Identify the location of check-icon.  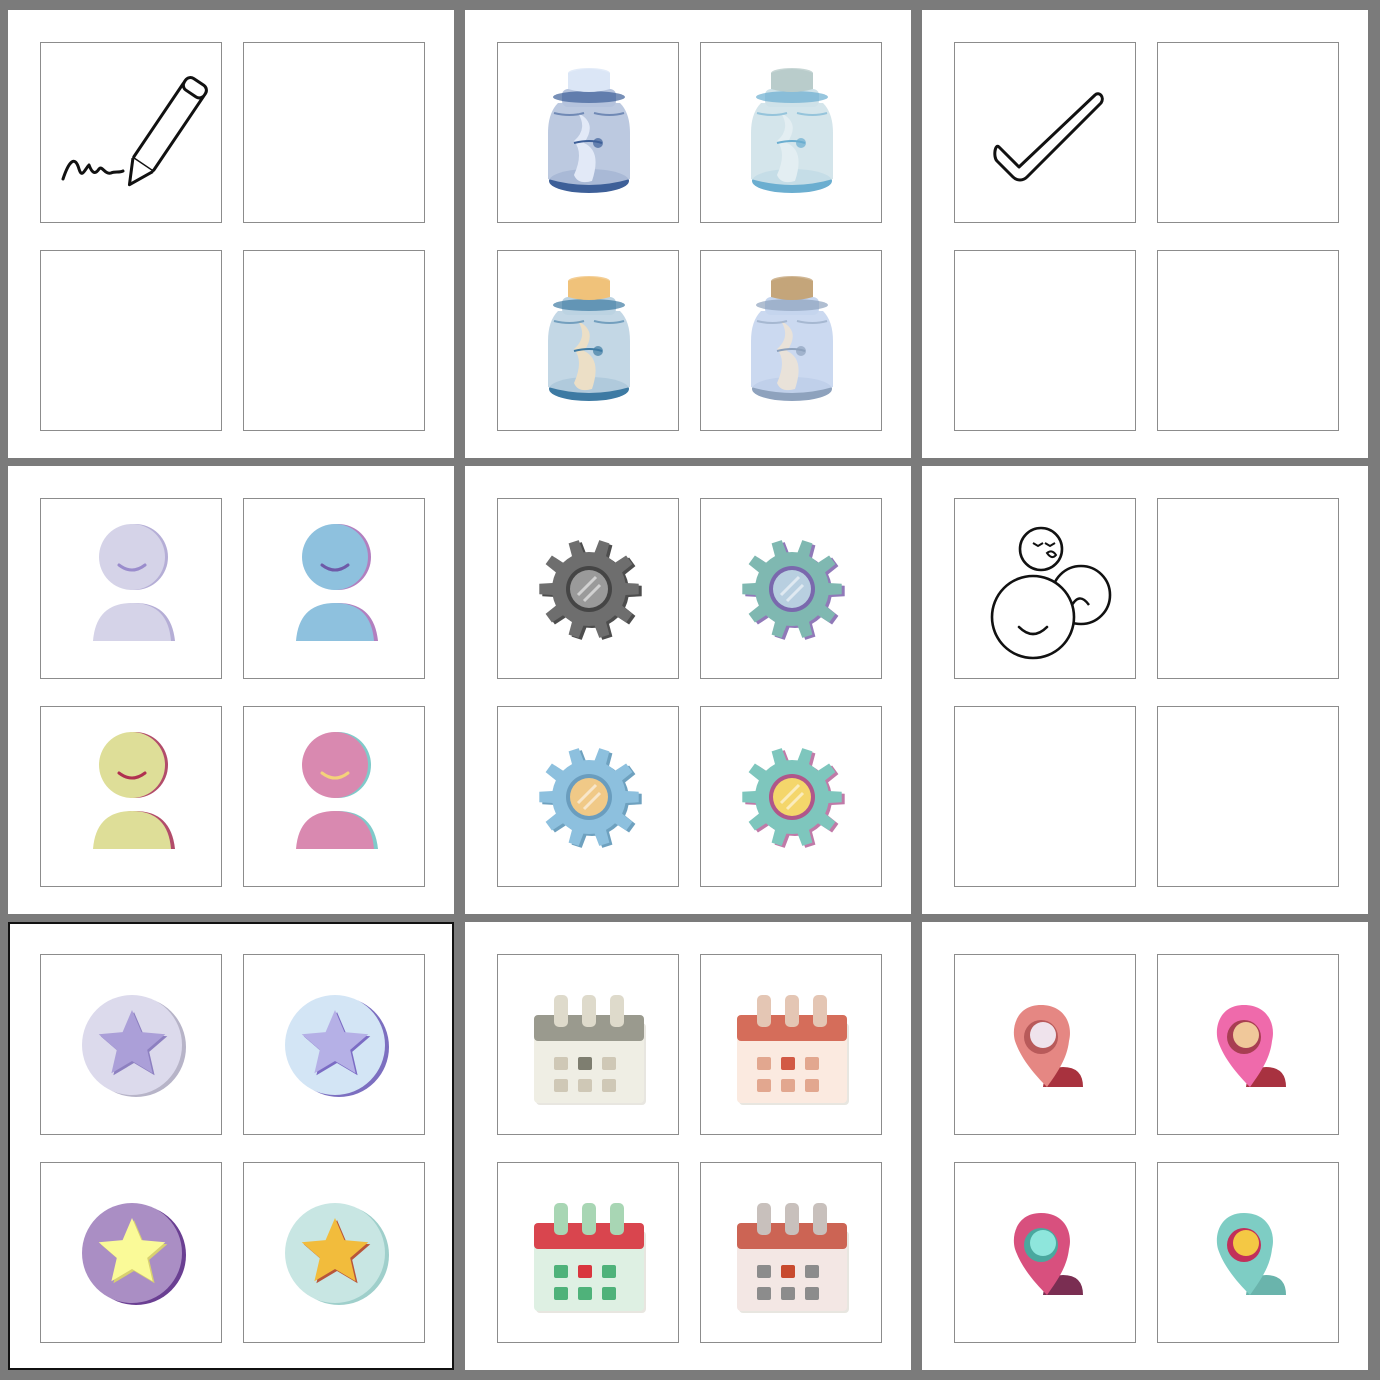
(1048, 137).